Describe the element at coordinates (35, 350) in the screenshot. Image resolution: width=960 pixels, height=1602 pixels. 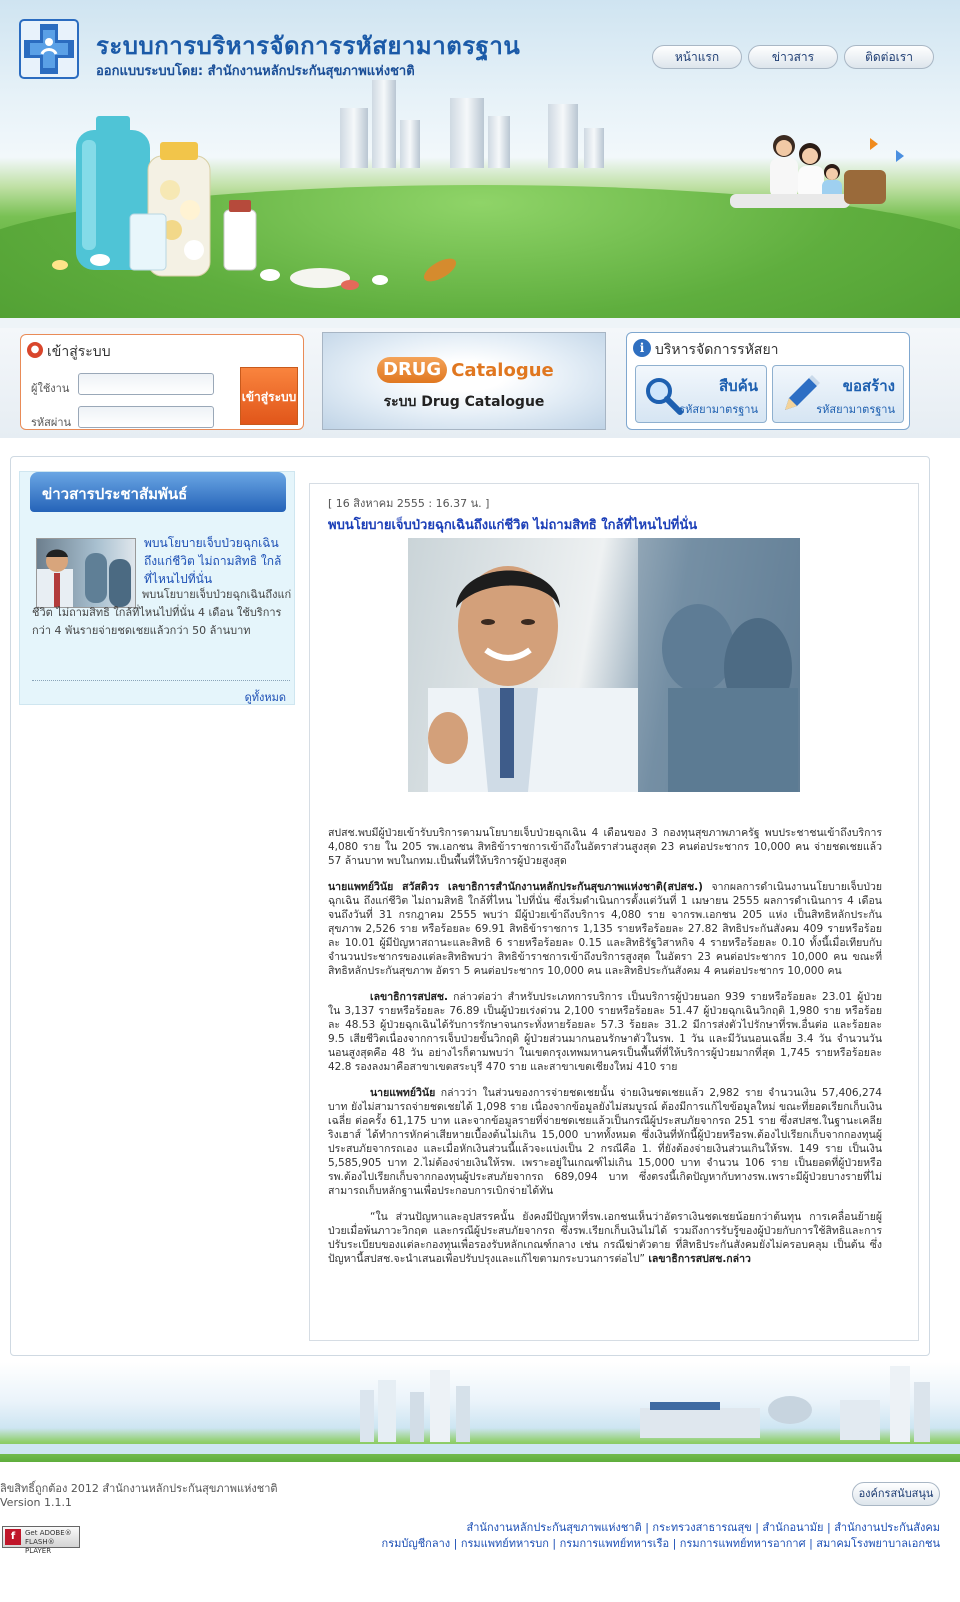
I see `lock-icon: ●` at that location.